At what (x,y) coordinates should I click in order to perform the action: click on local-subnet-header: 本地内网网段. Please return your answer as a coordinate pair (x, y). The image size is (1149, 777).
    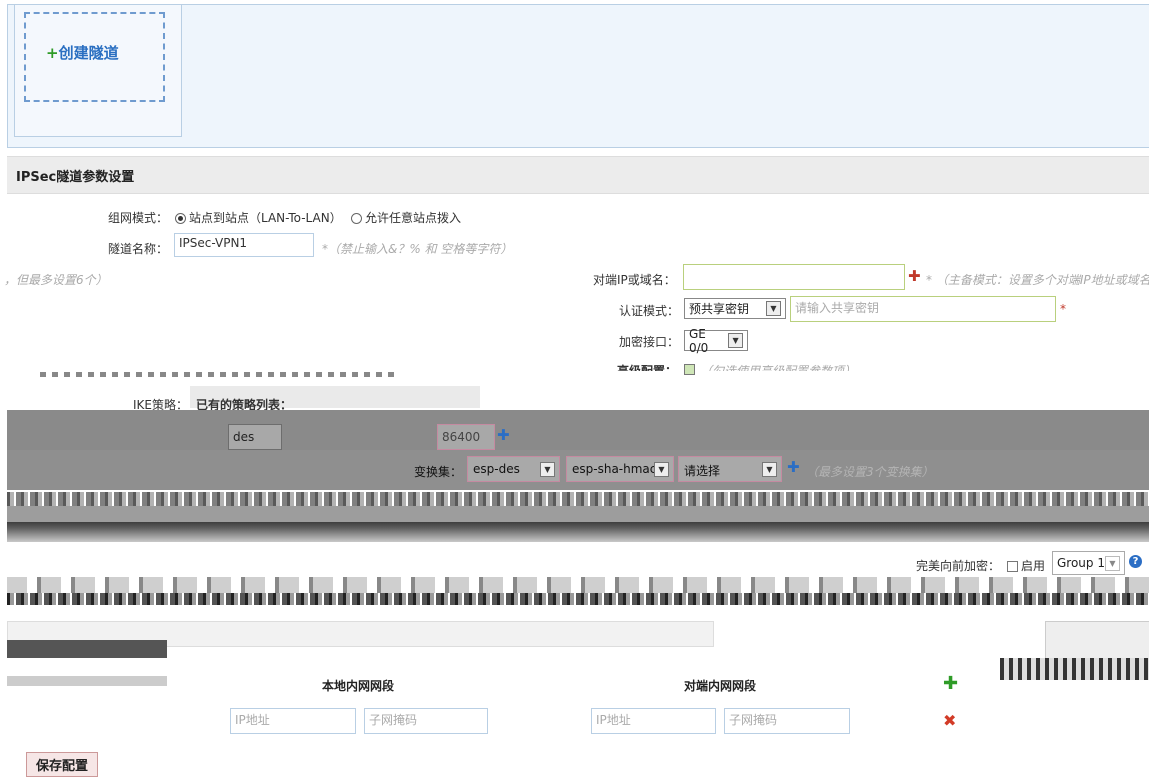
    Looking at the image, I should click on (358, 686).